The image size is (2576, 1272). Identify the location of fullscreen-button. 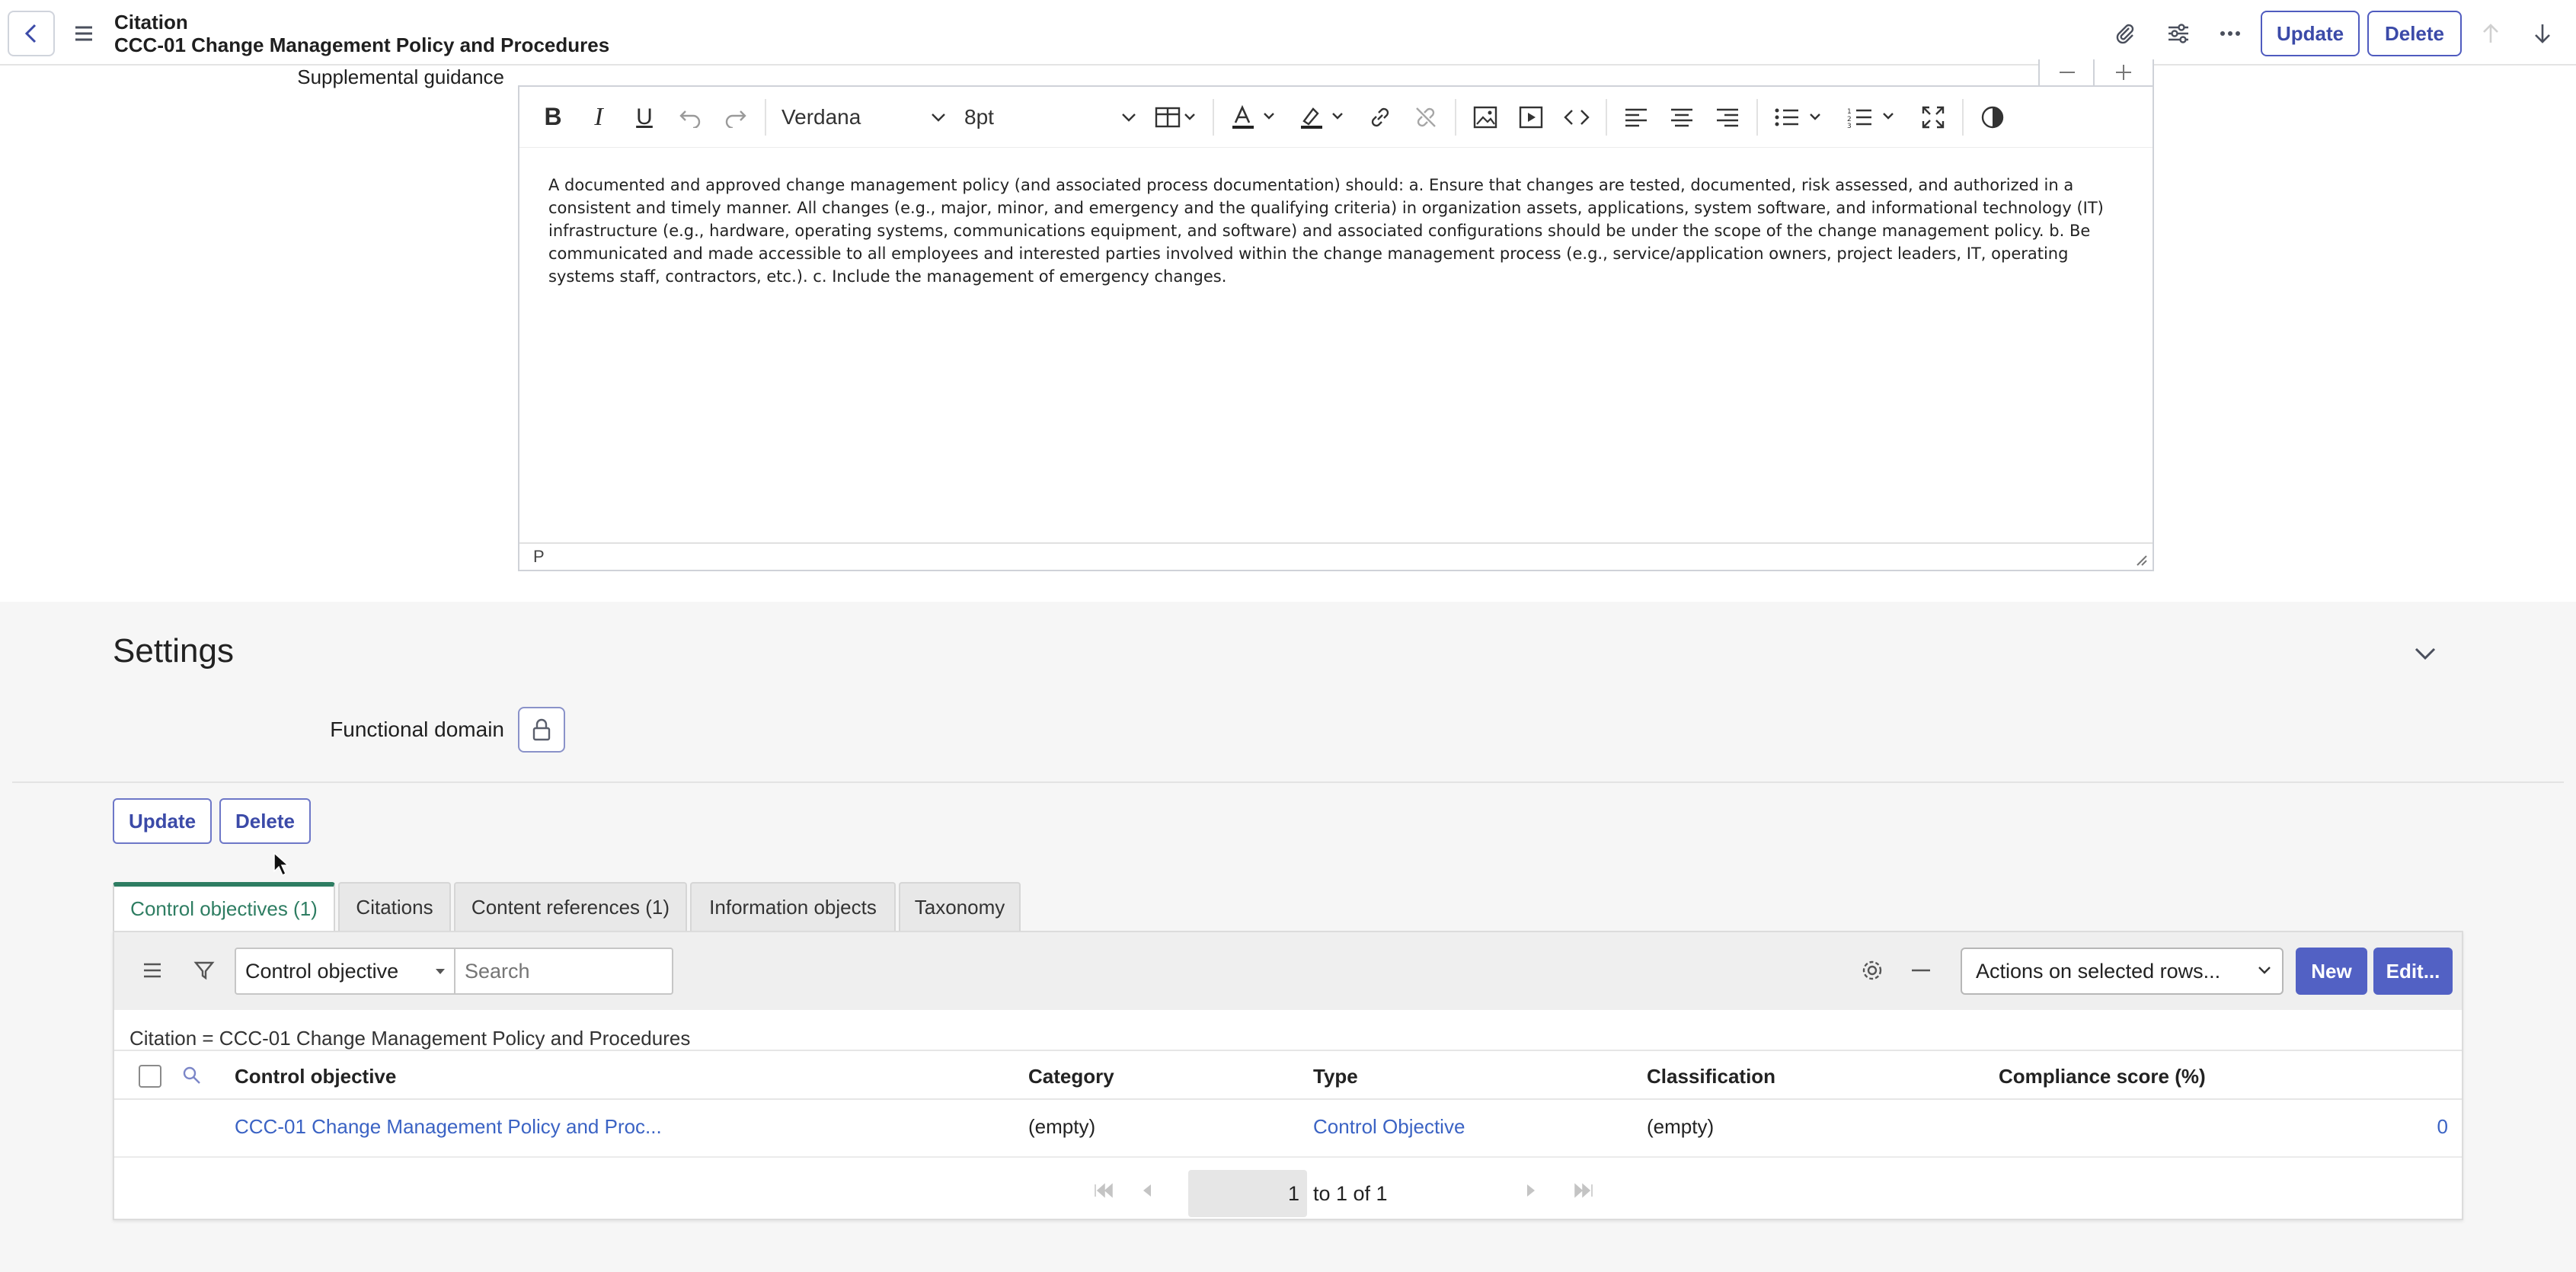
(1933, 117).